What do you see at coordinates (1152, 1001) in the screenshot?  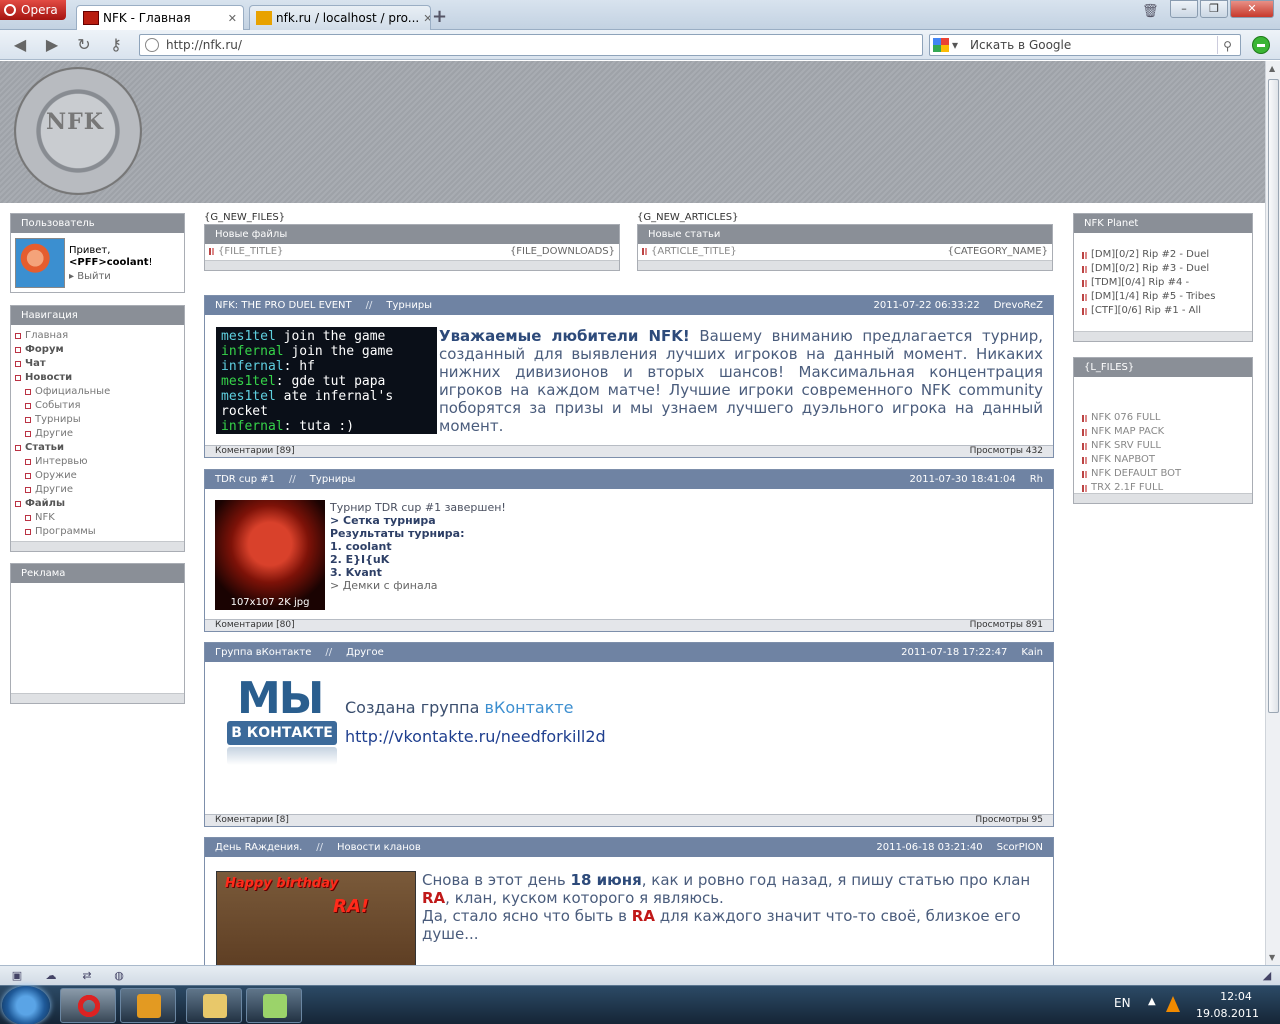 I see `show-hidden-icons-icon: ▲` at bounding box center [1152, 1001].